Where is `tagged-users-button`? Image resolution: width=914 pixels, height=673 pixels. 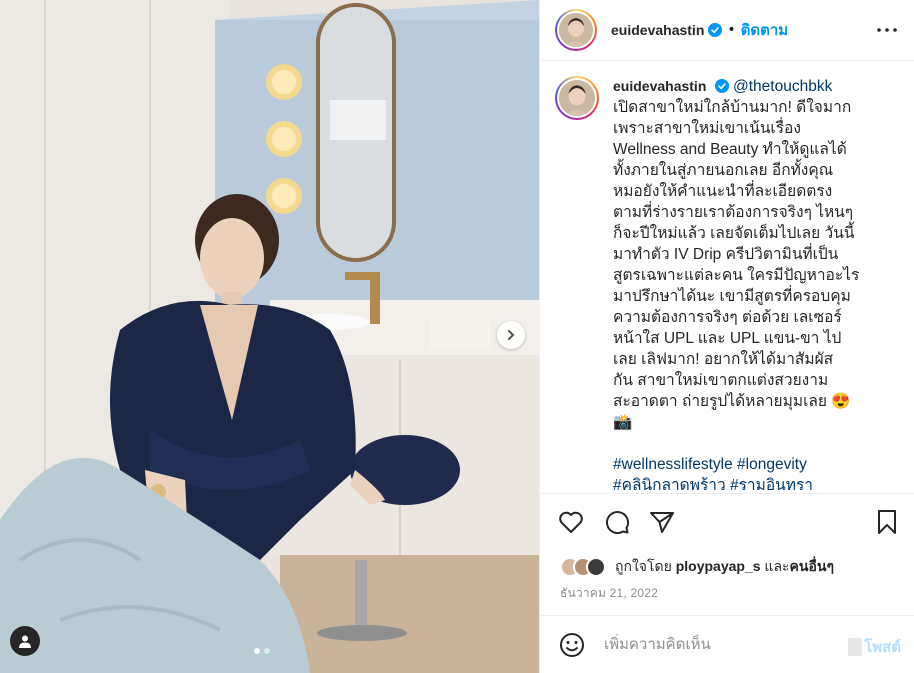
tagged-users-button is located at coordinates (25, 641).